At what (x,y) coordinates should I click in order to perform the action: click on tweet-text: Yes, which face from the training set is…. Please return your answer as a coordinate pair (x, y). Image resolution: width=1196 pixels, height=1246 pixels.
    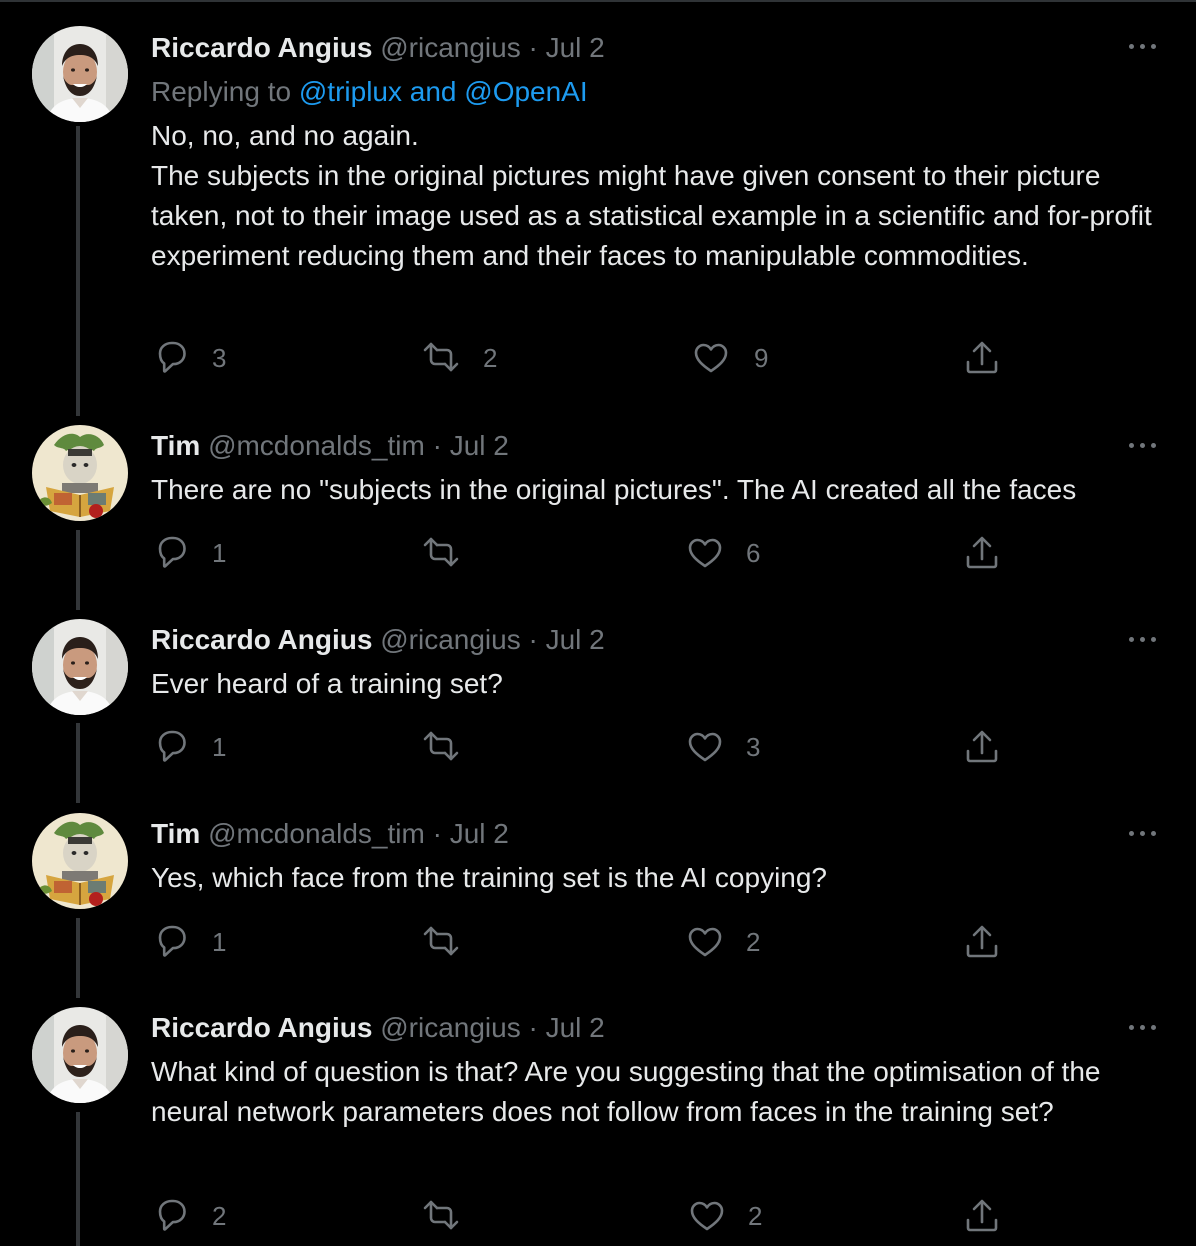
    Looking at the image, I should click on (661, 878).